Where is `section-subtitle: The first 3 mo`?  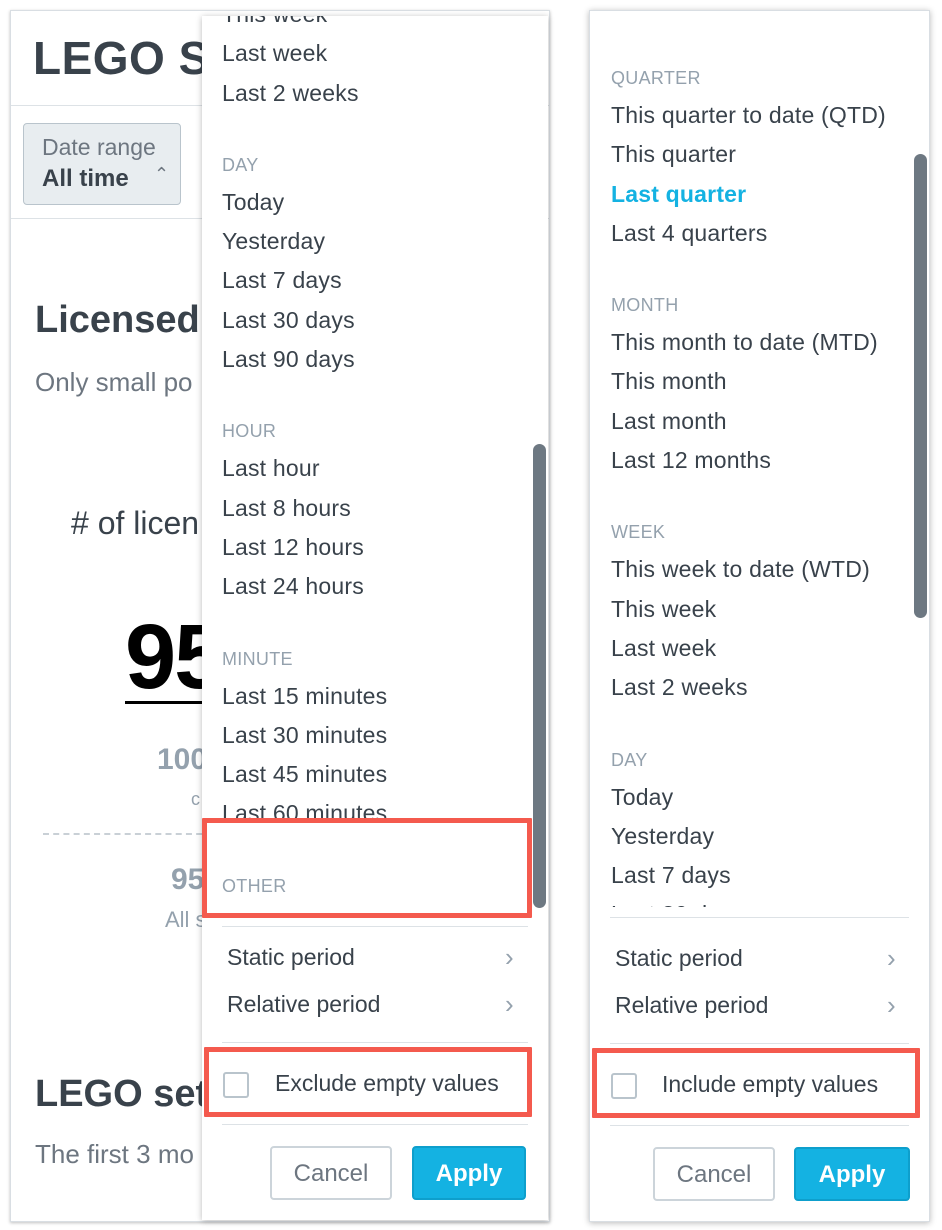 section-subtitle: The first 3 mo is located at coordinates (114, 1154).